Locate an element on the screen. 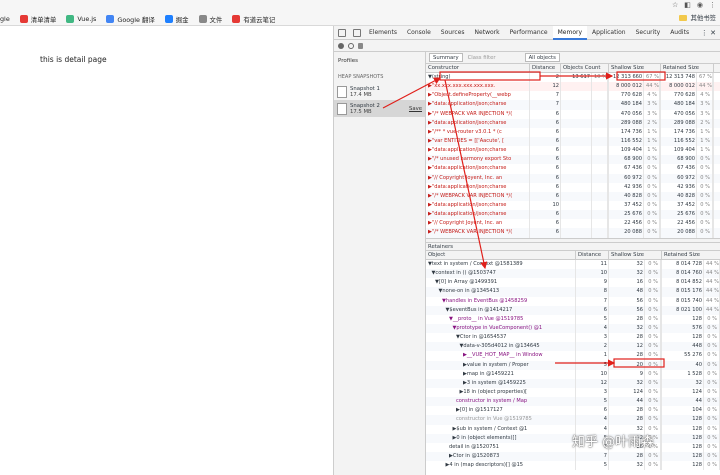  record-icon is located at coordinates (341, 45).